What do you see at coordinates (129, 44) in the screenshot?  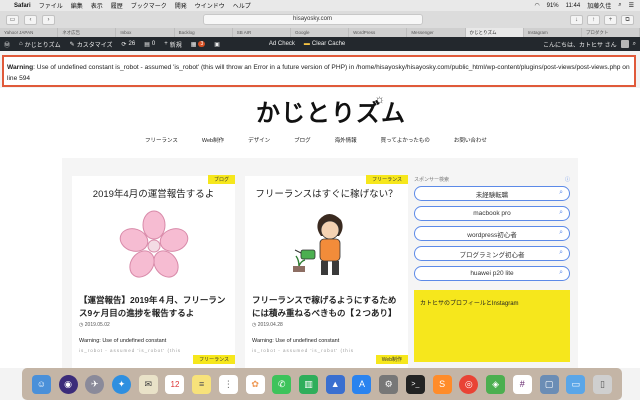 I see `admin-updates: ⟳ 26` at bounding box center [129, 44].